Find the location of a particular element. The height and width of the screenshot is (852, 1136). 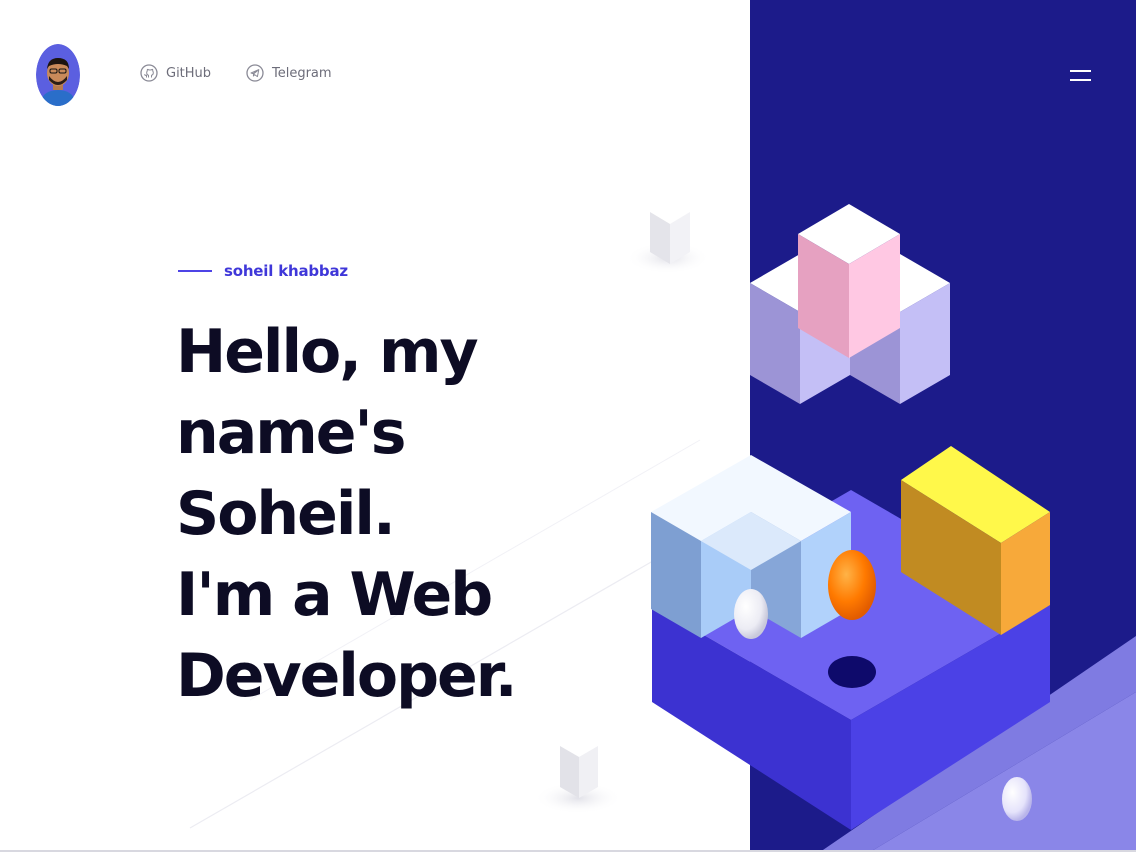

headline-line: Soheil. is located at coordinates (286, 514).